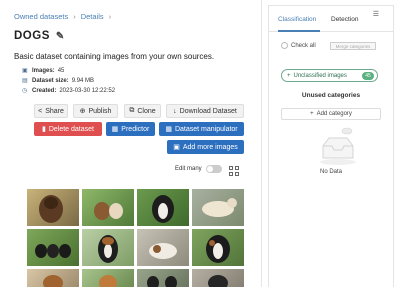 Image resolution: width=400 pixels, height=287 pixels. What do you see at coordinates (353, 46) in the screenshot?
I see `merge-categories-button: Merge categories` at bounding box center [353, 46].